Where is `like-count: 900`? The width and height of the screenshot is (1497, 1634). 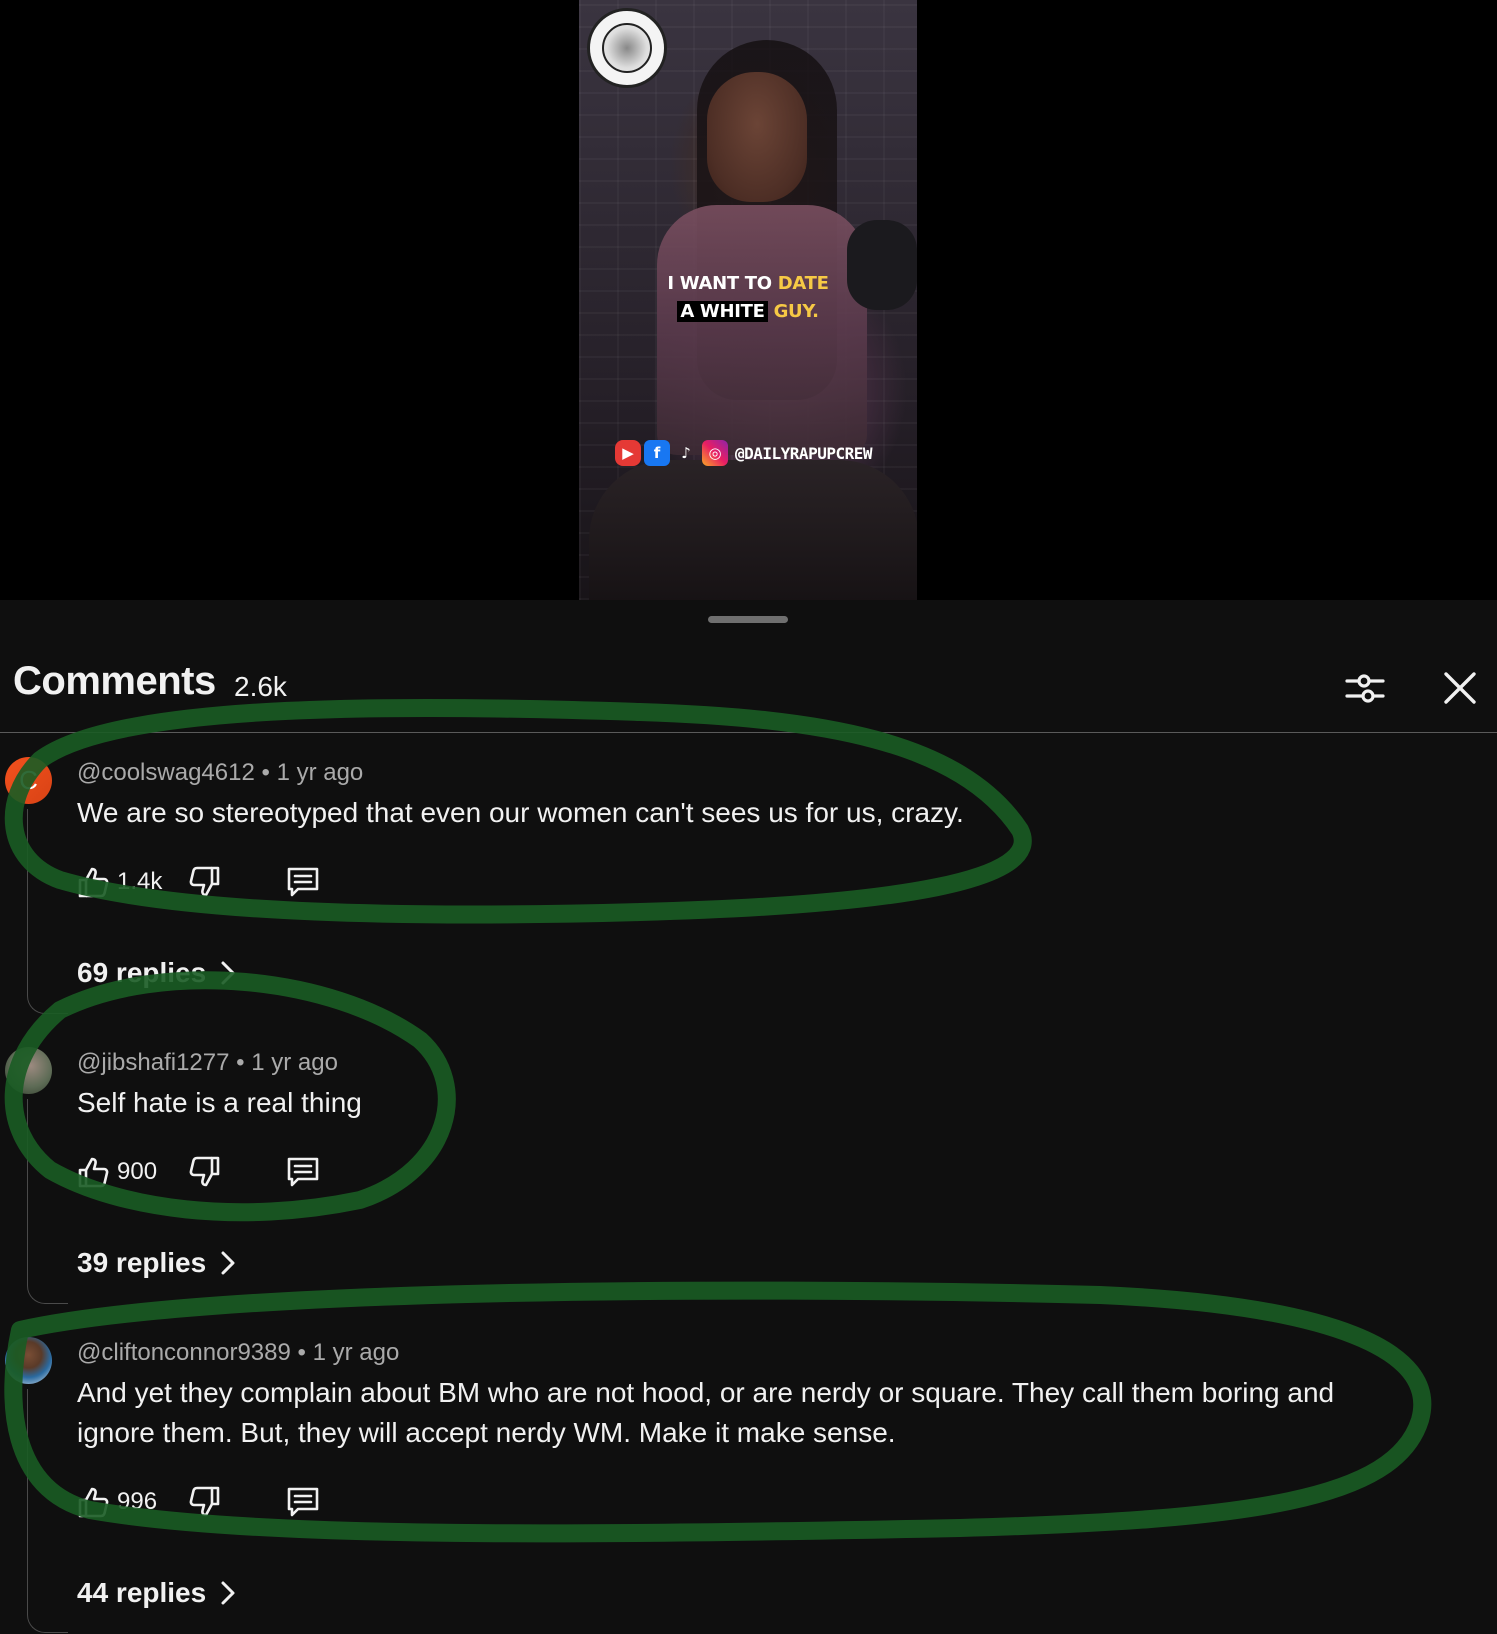
like-count: 900 is located at coordinates (137, 1171).